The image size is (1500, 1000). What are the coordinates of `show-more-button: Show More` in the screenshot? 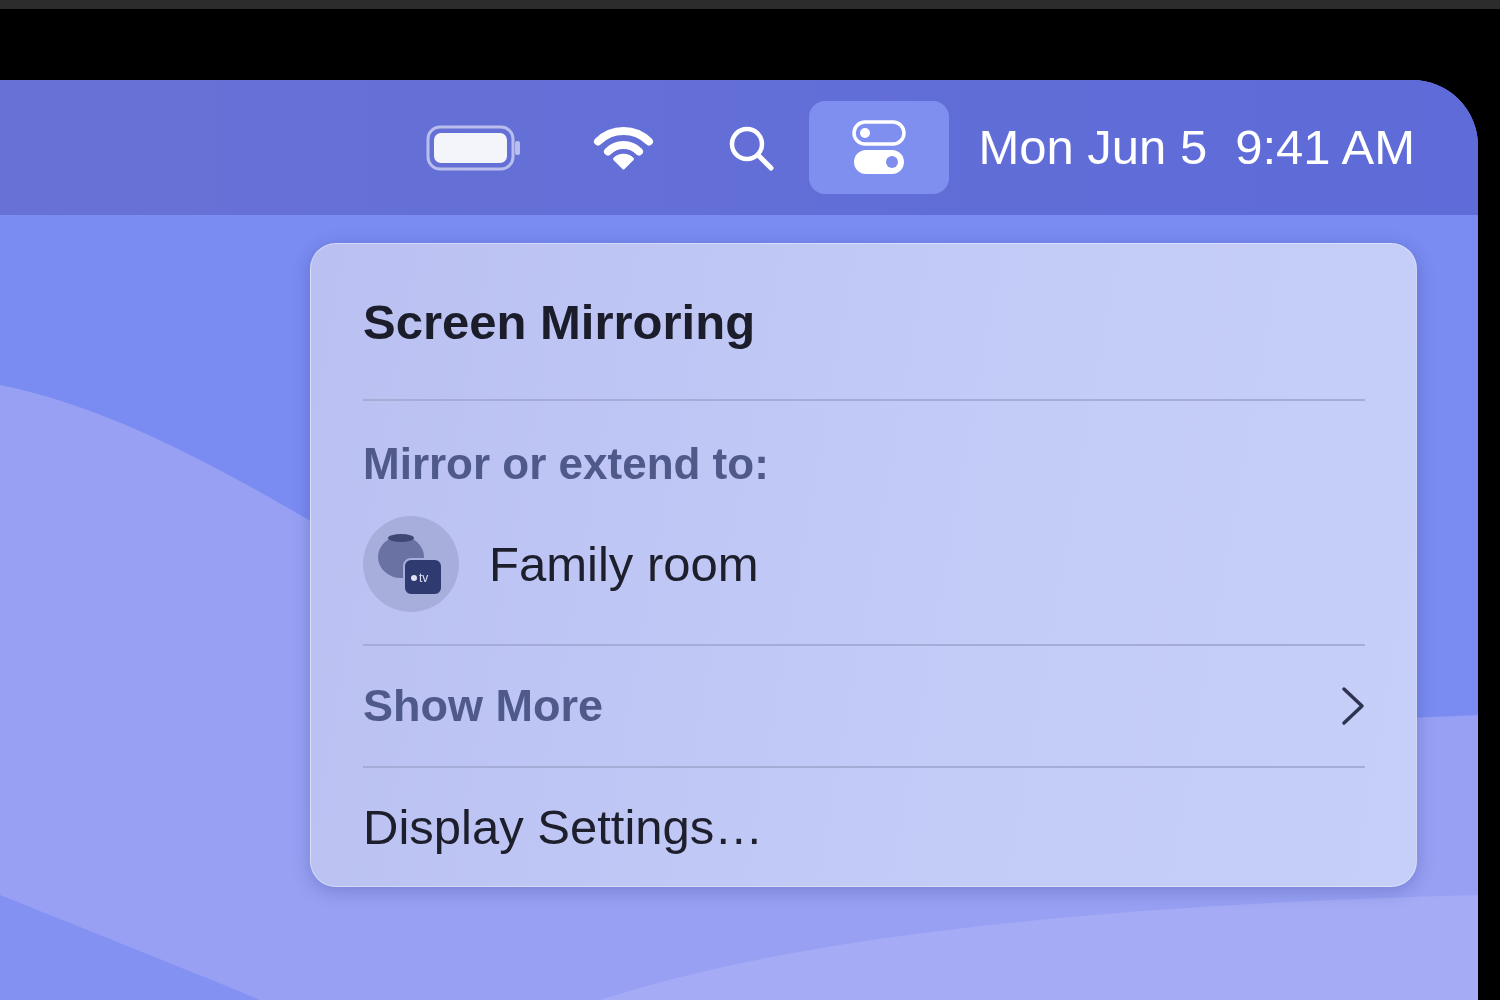 It's located at (864, 706).